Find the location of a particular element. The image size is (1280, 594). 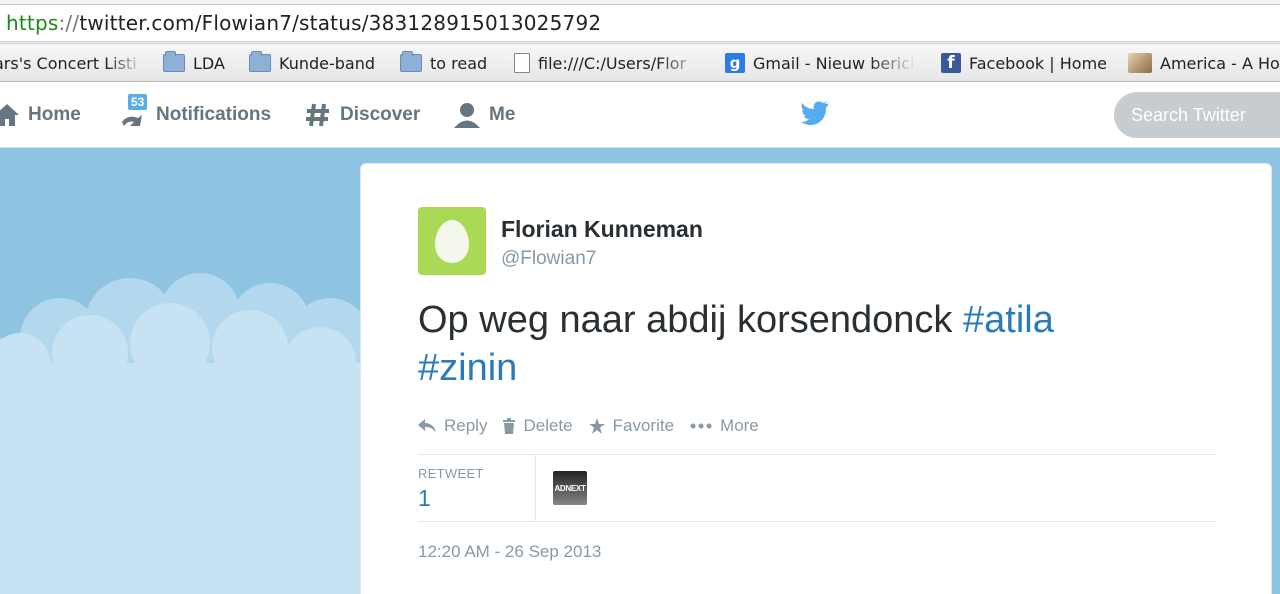

bookmark-label: America - A Ho is located at coordinates (1220, 63).